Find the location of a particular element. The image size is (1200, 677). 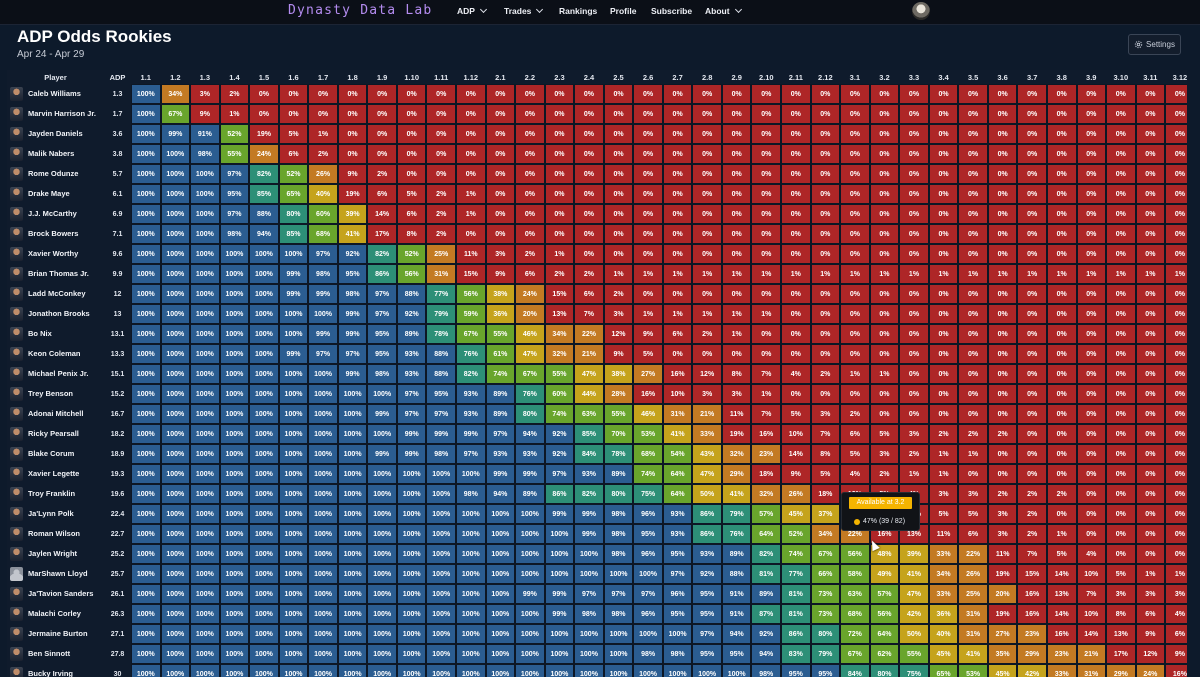

odds-cell: 3% is located at coordinates (618, 314).